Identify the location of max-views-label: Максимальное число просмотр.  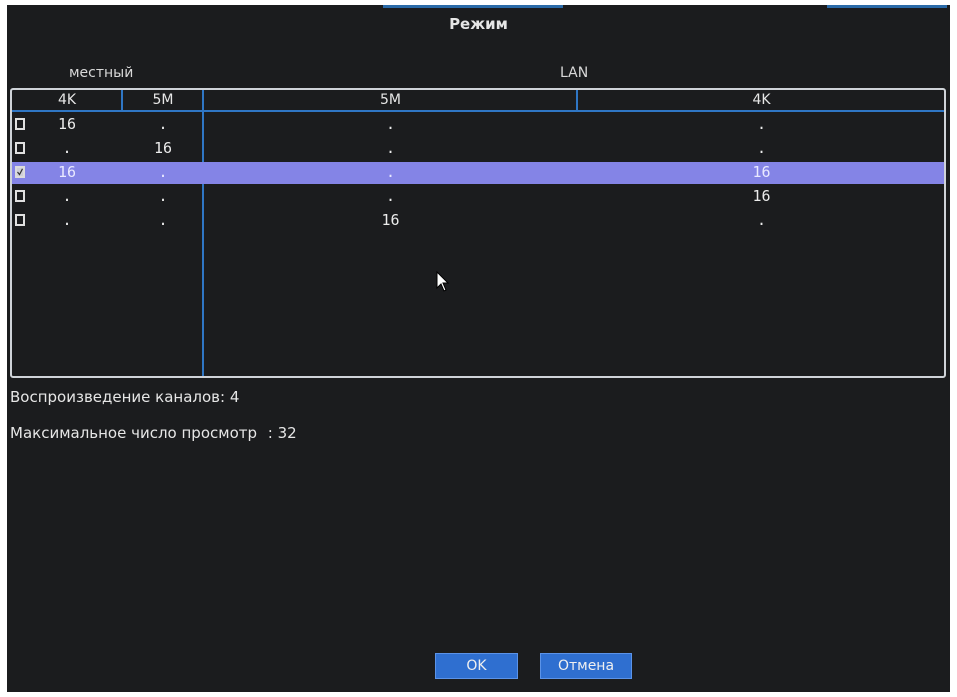
(134, 433).